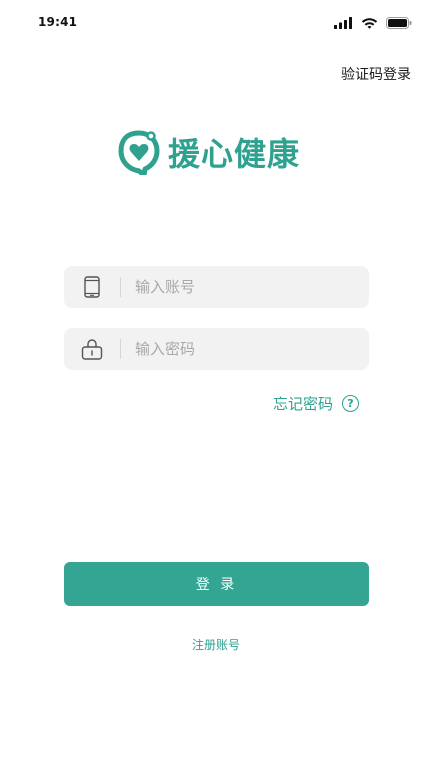 This screenshot has height=768, width=432. What do you see at coordinates (120, 287) in the screenshot?
I see `account-field-divider` at bounding box center [120, 287].